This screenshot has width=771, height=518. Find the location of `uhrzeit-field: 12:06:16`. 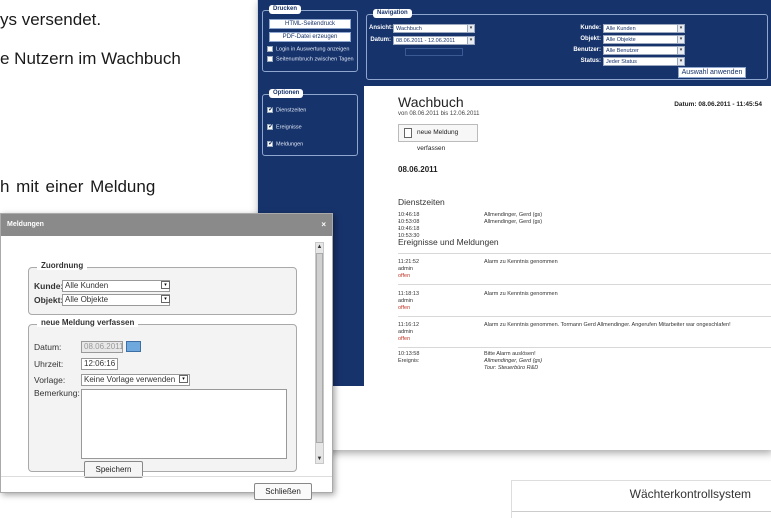

uhrzeit-field: 12:06:16 is located at coordinates (99, 364).